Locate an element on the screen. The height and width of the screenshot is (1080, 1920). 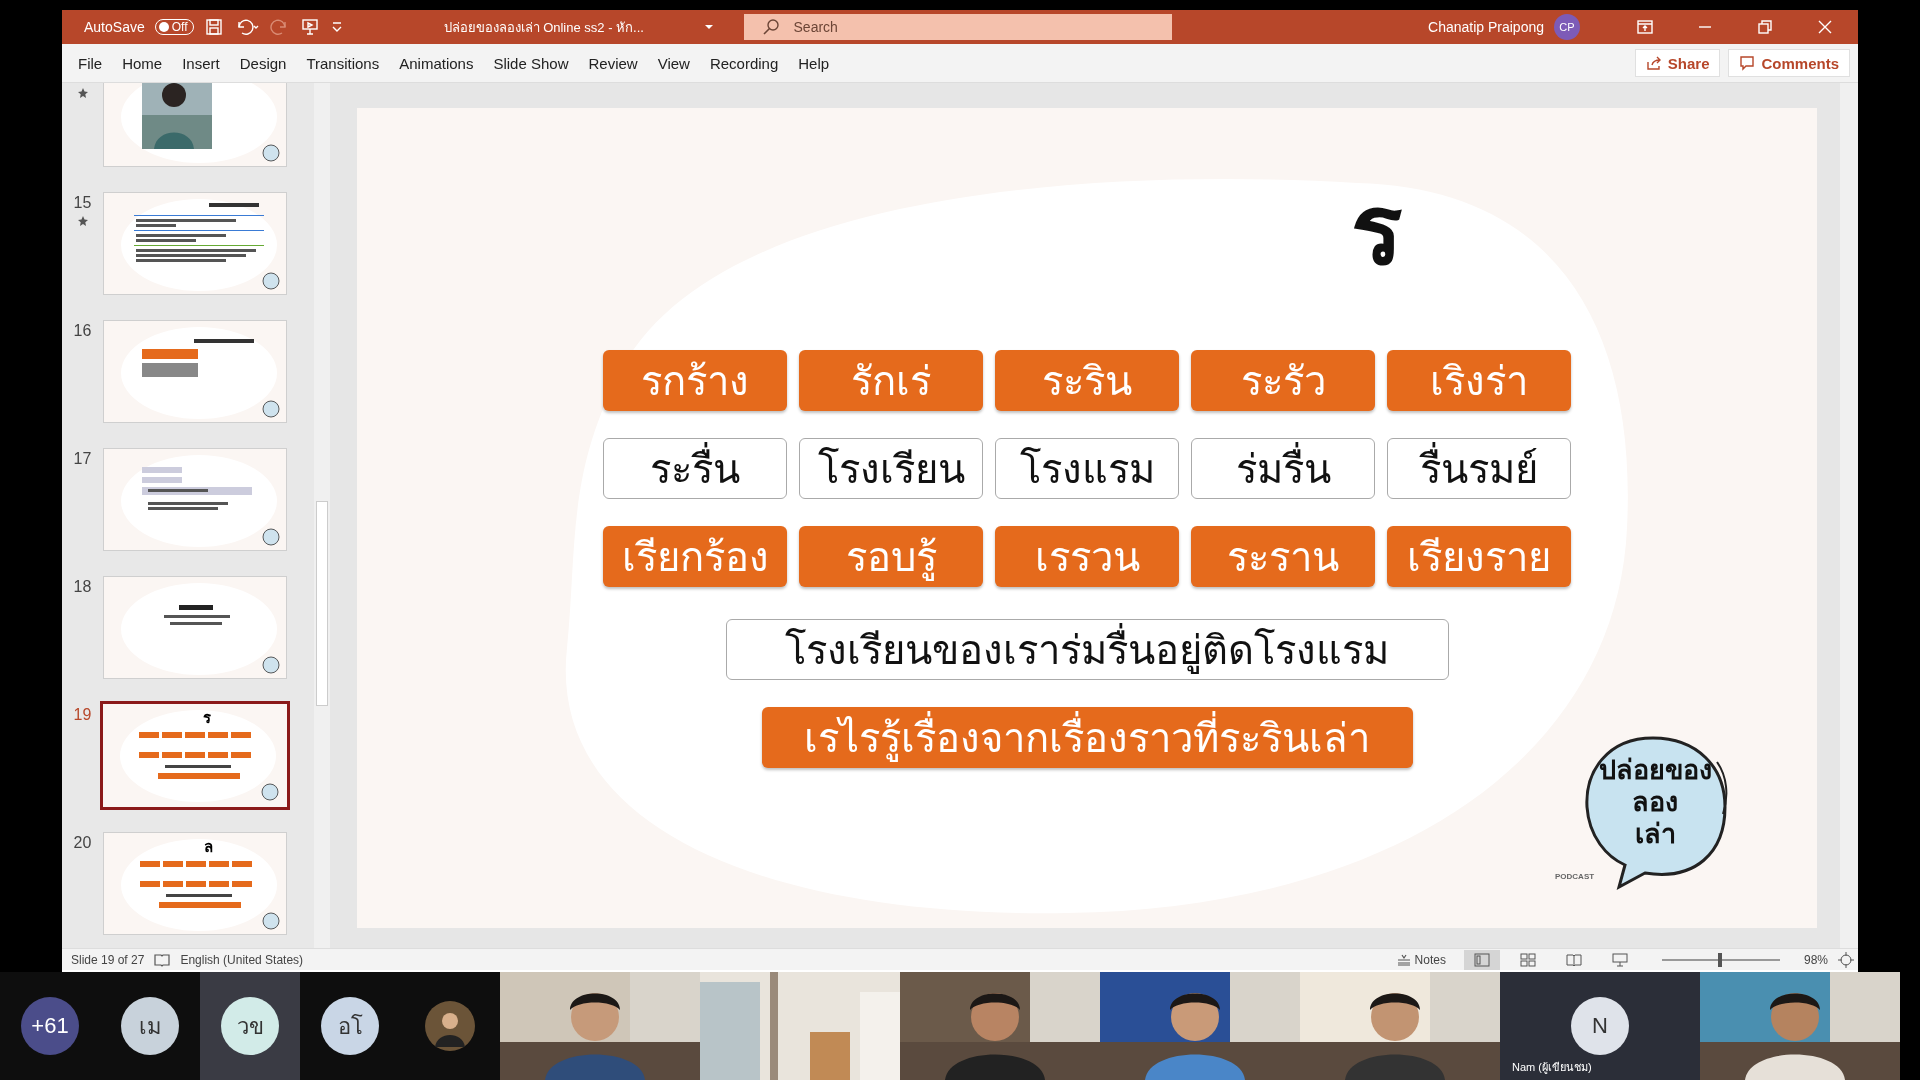
participant-tile: +61 is located at coordinates (50, 1026).